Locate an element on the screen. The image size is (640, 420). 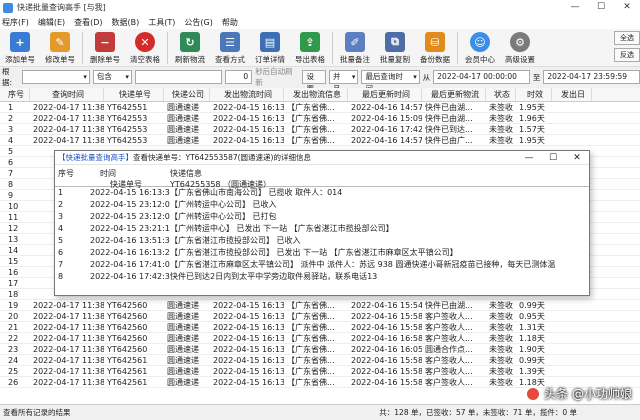
menu-data: 数据(B) is located at coordinates (126, 22).